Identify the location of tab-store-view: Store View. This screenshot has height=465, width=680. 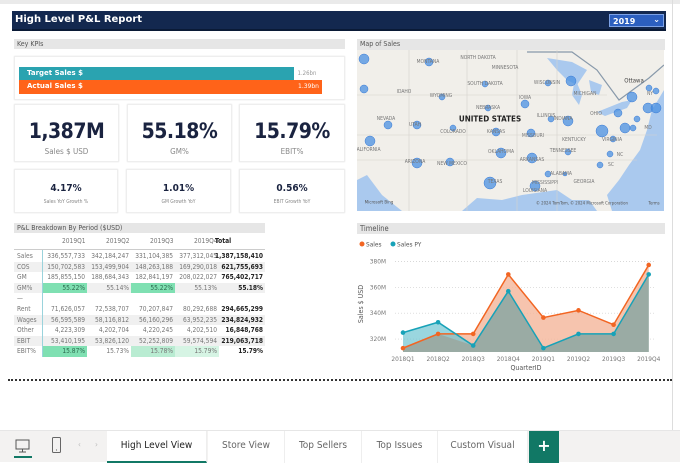
(246, 447).